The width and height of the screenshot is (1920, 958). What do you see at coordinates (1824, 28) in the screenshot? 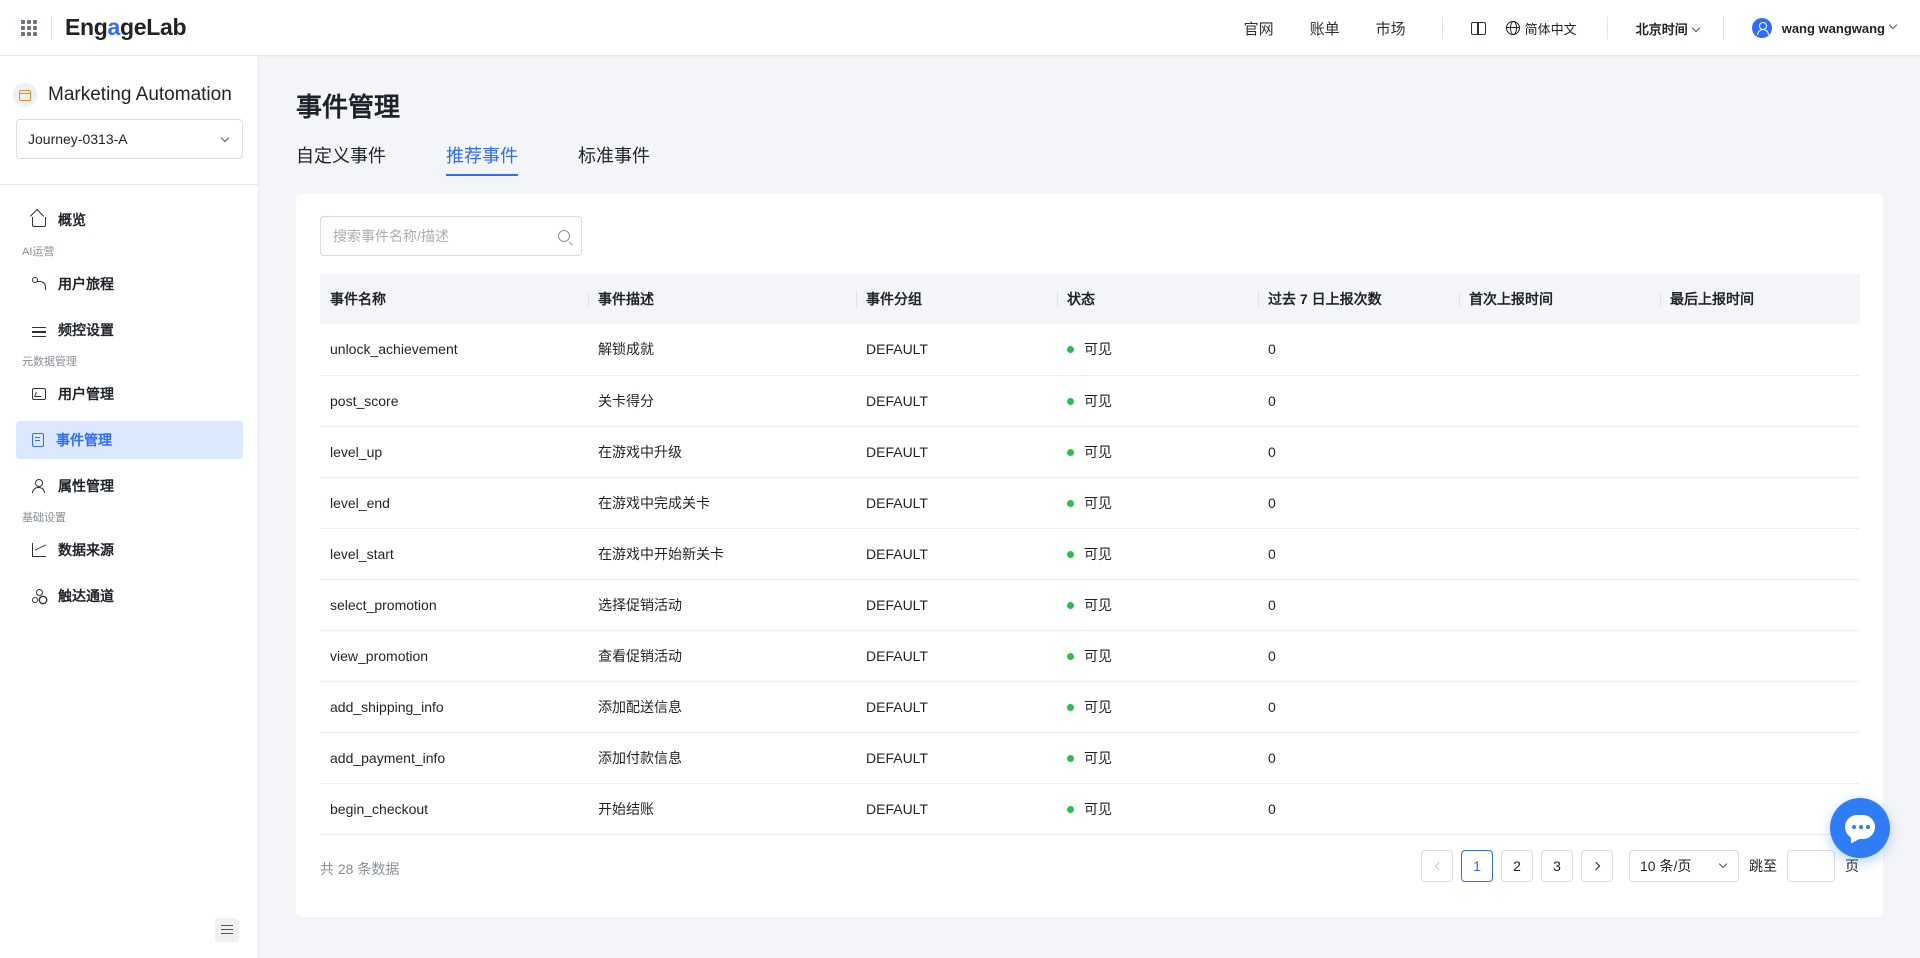
I see `user-menu: wang wangwang` at bounding box center [1824, 28].